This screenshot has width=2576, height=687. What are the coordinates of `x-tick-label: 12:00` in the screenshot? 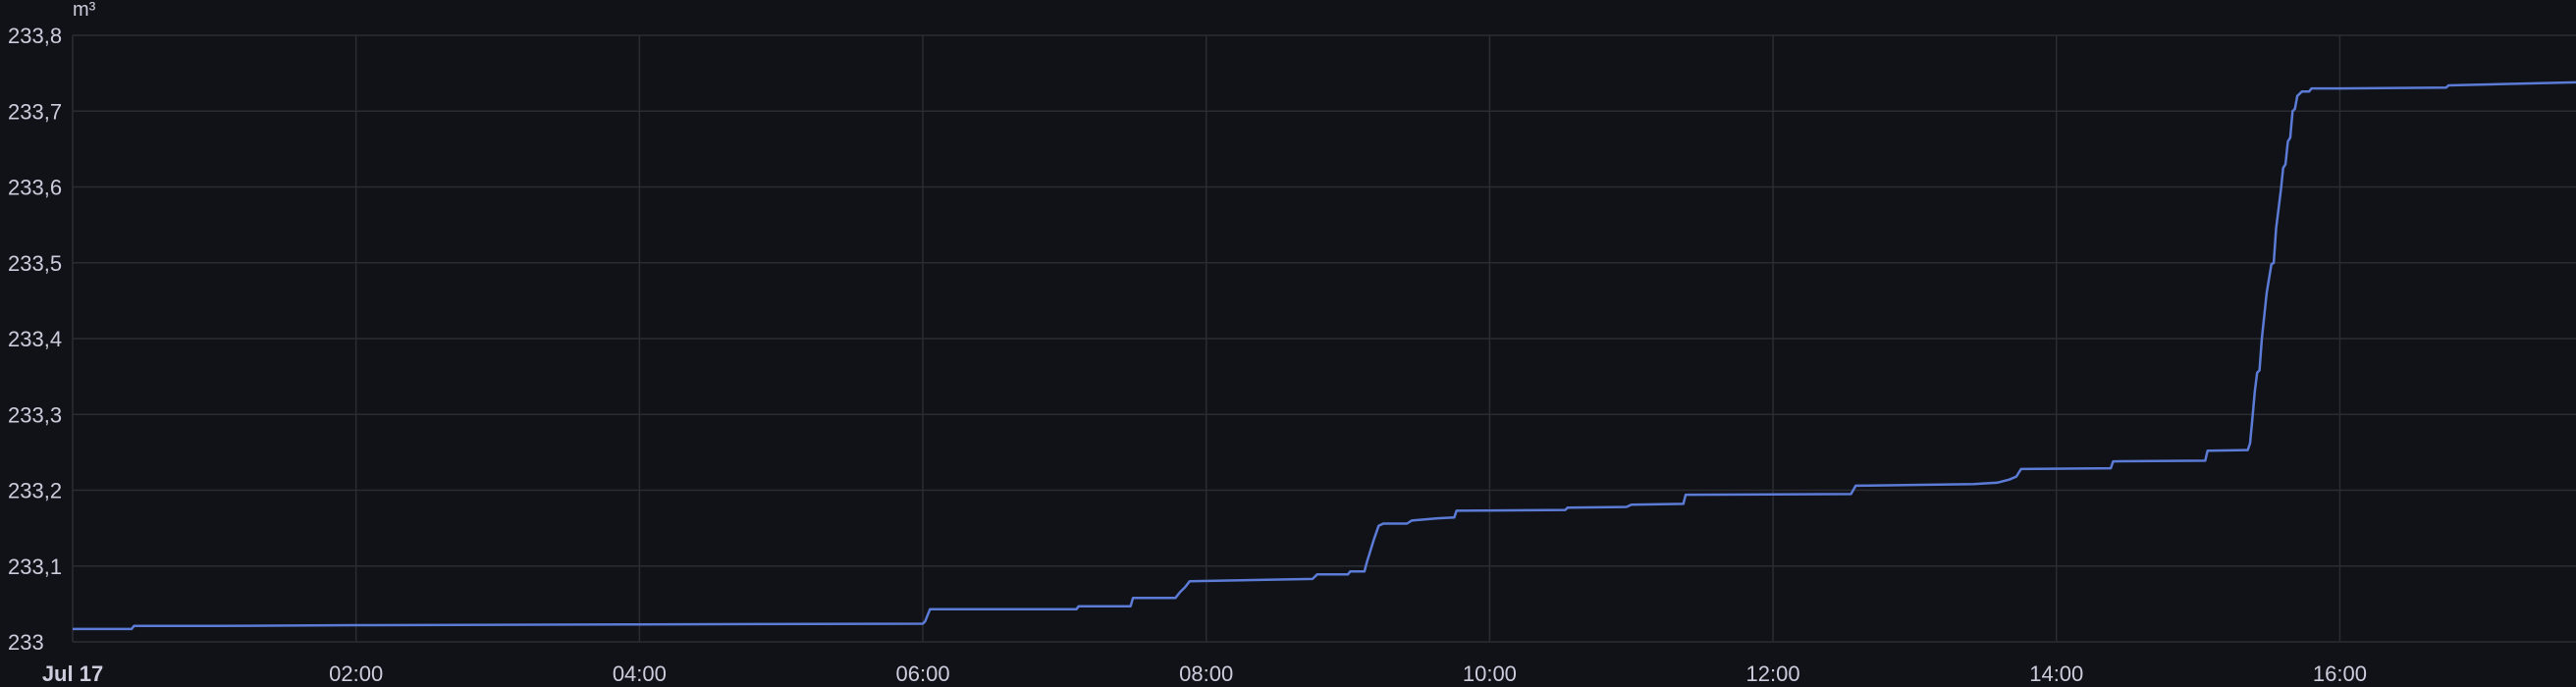 It's located at (1773, 674).